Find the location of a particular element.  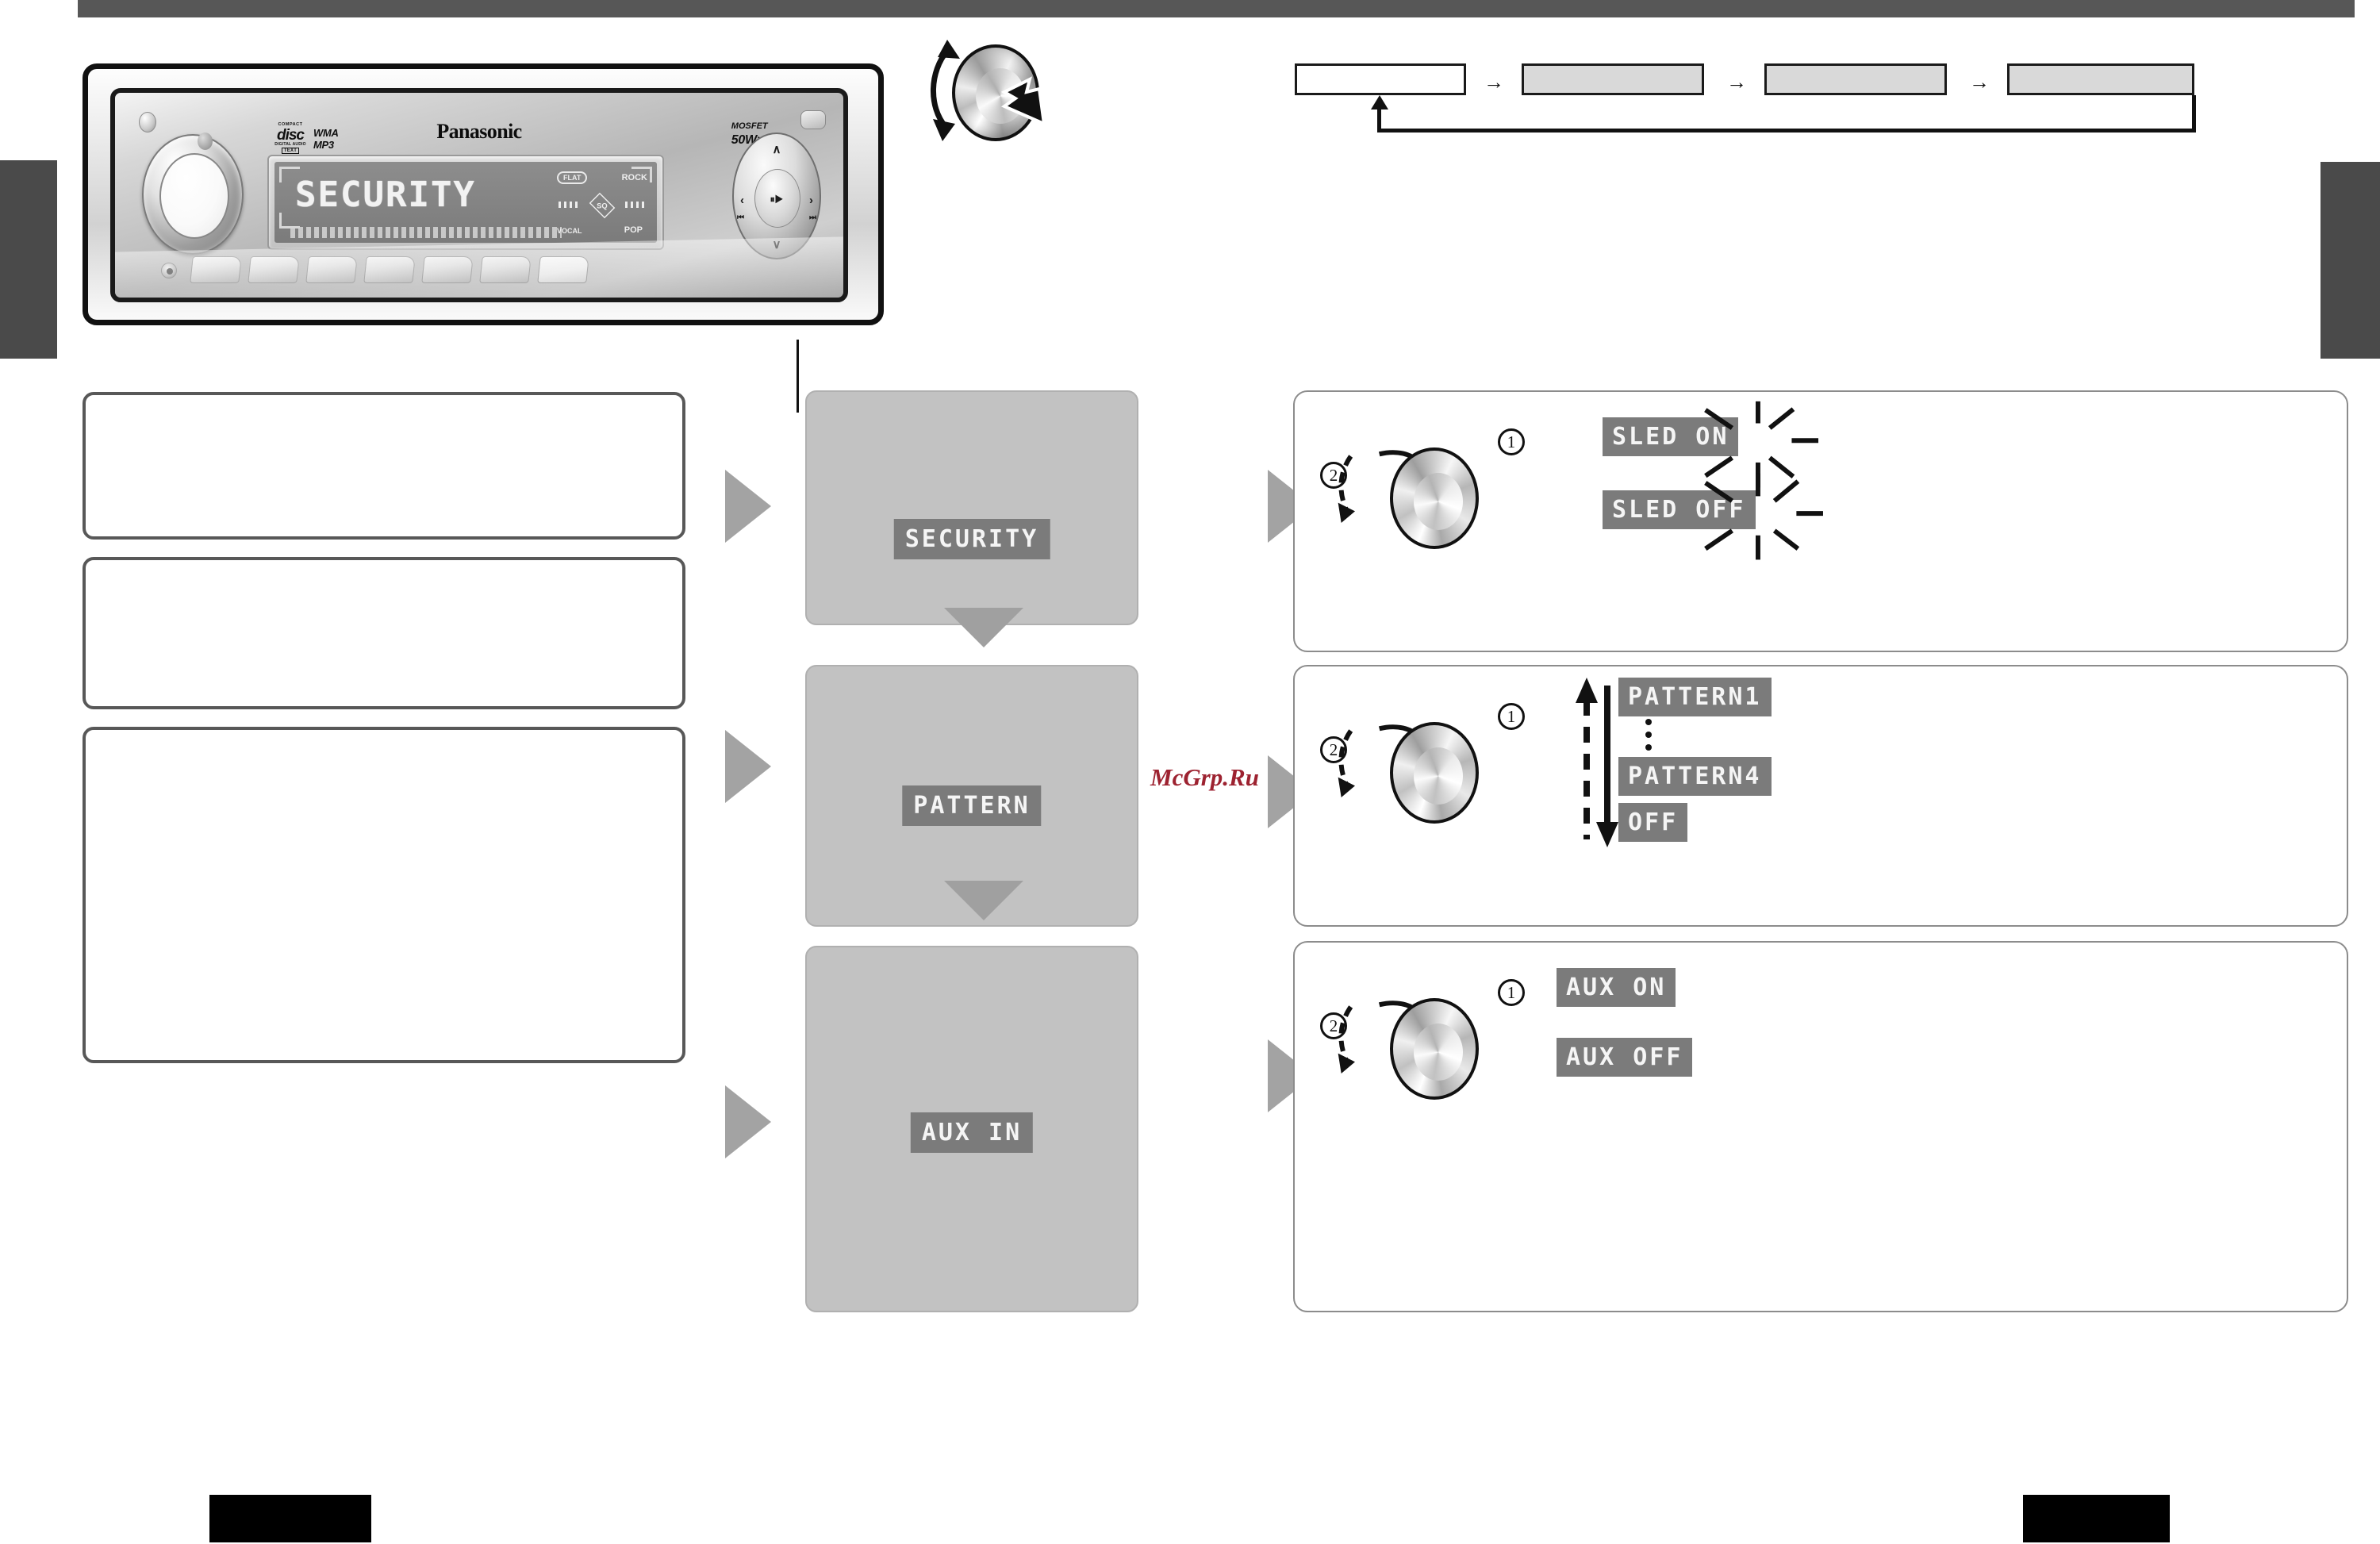

side-index-tab-right is located at coordinates (2350, 260).